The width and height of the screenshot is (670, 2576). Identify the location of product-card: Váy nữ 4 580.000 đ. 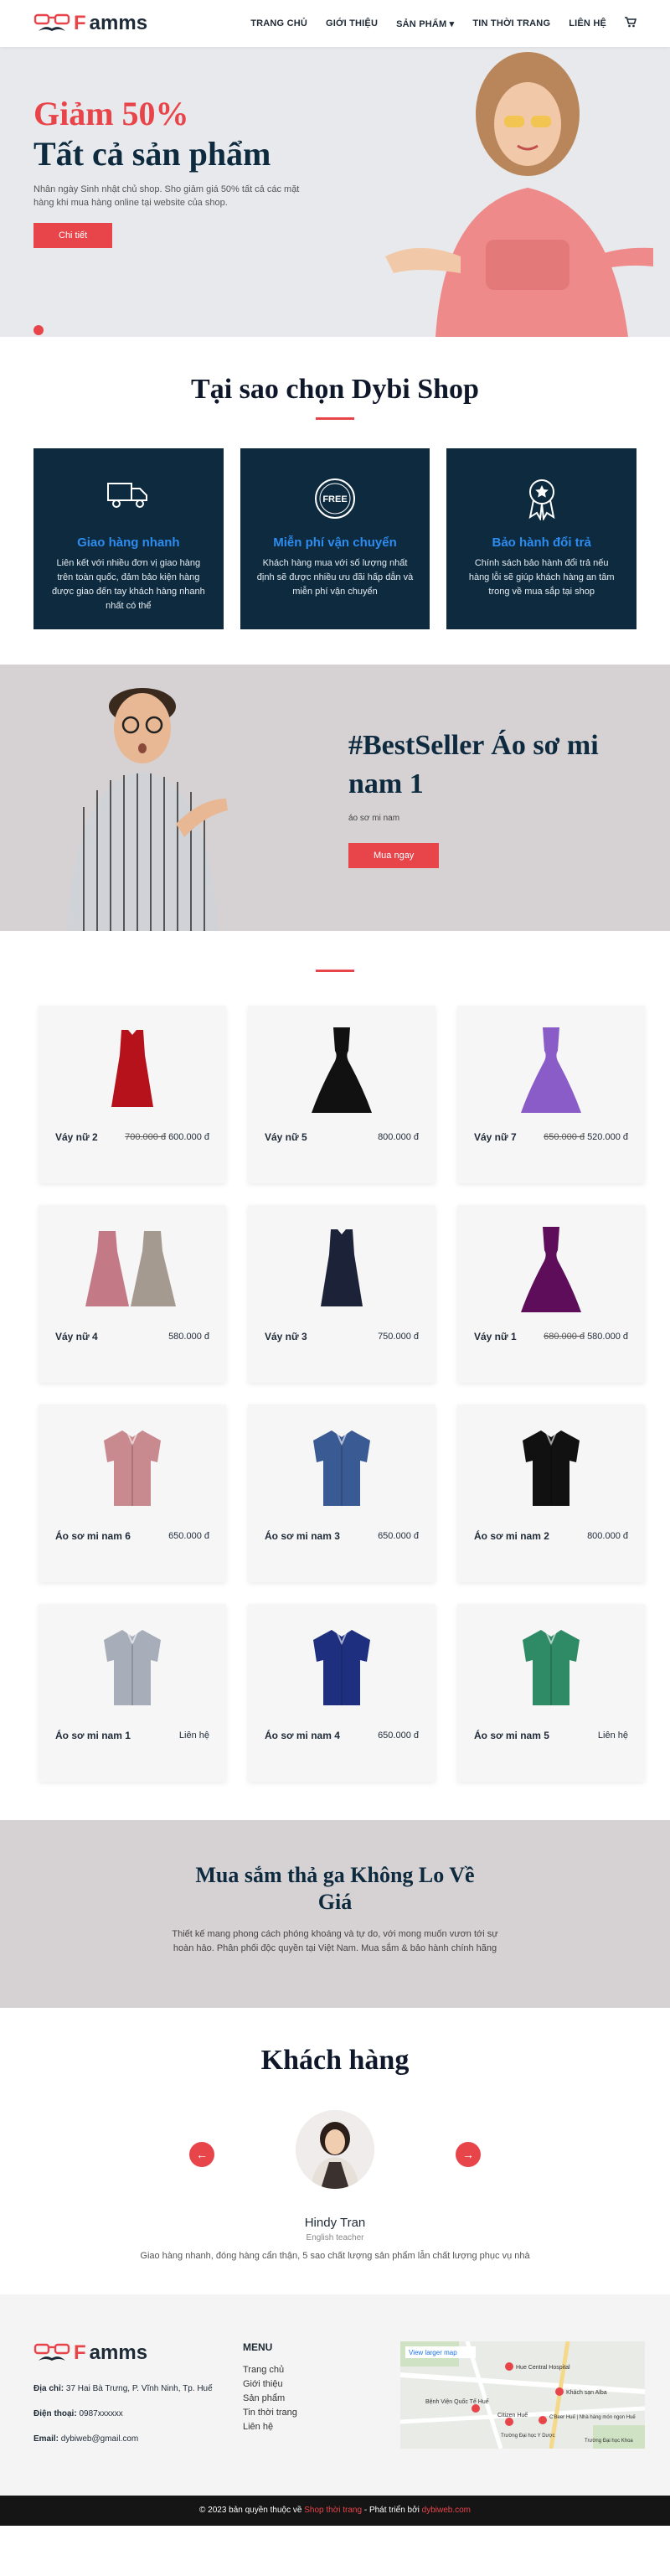
(132, 1294).